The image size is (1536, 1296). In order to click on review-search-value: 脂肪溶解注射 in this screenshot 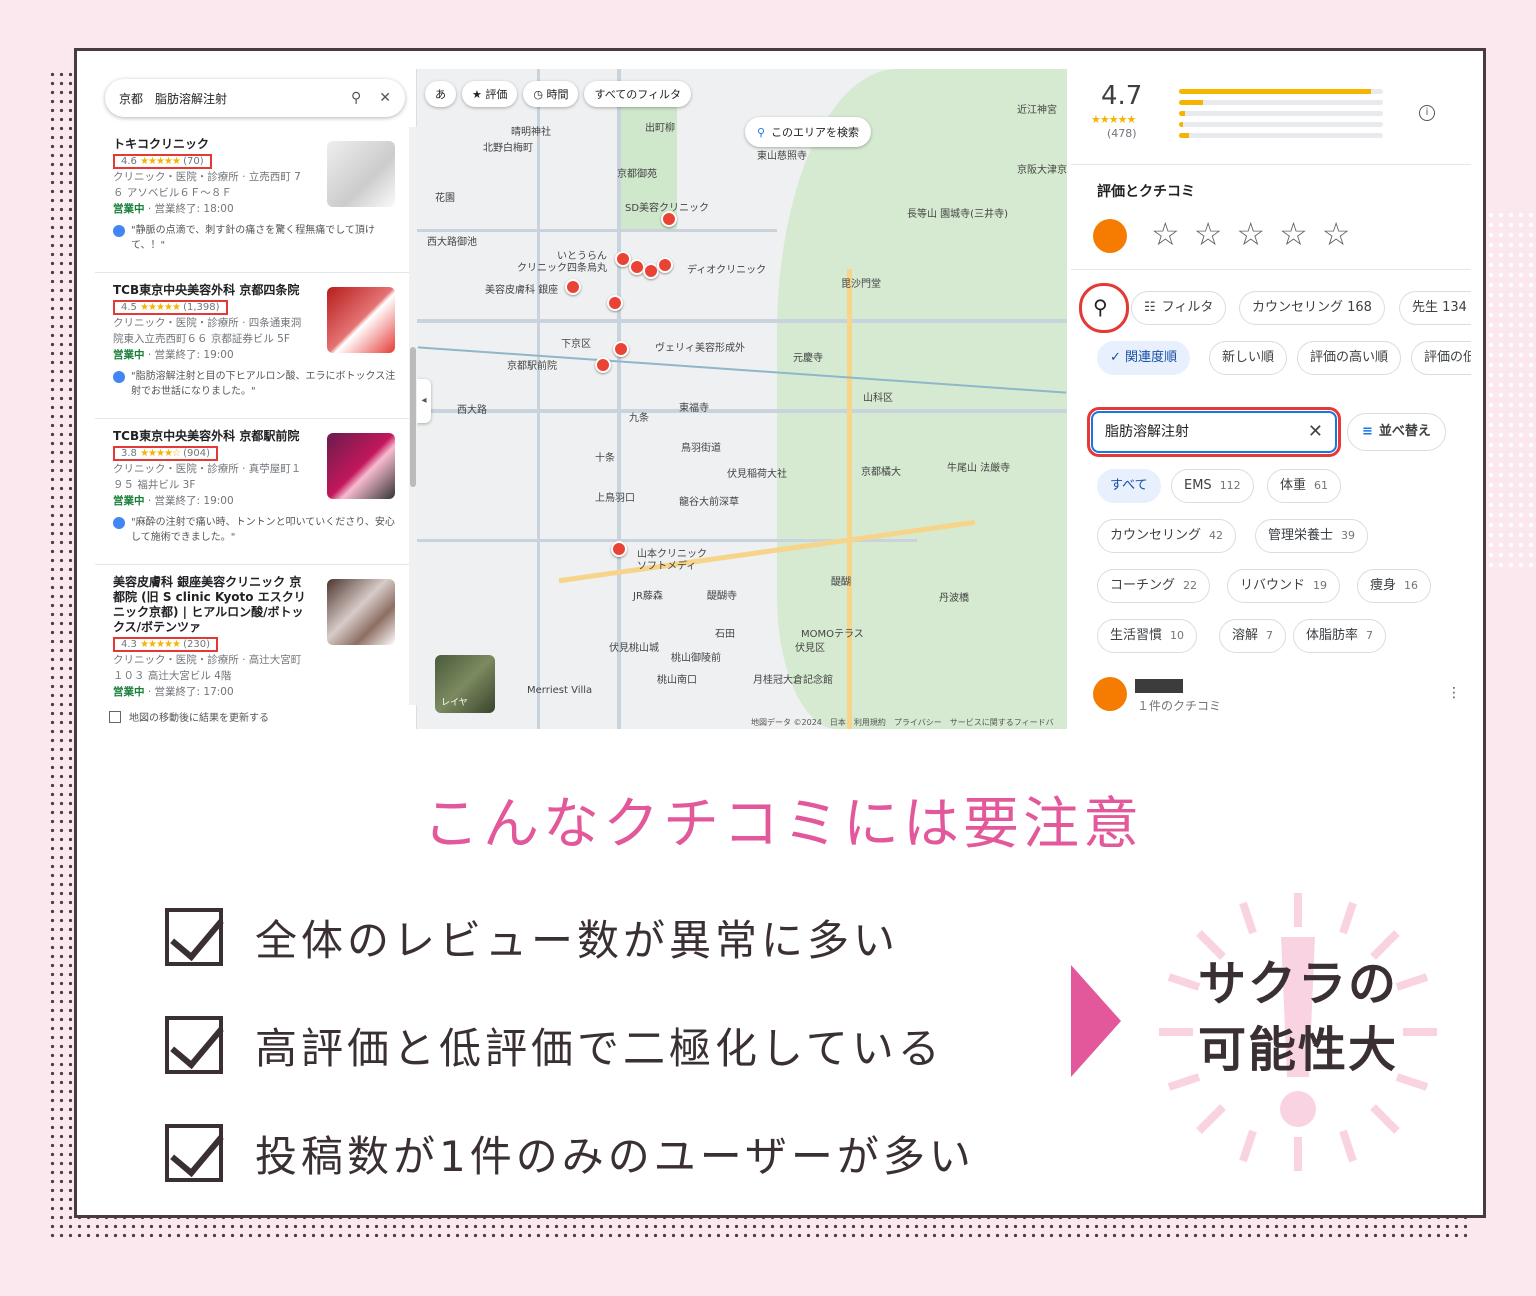, I will do `click(1147, 432)`.